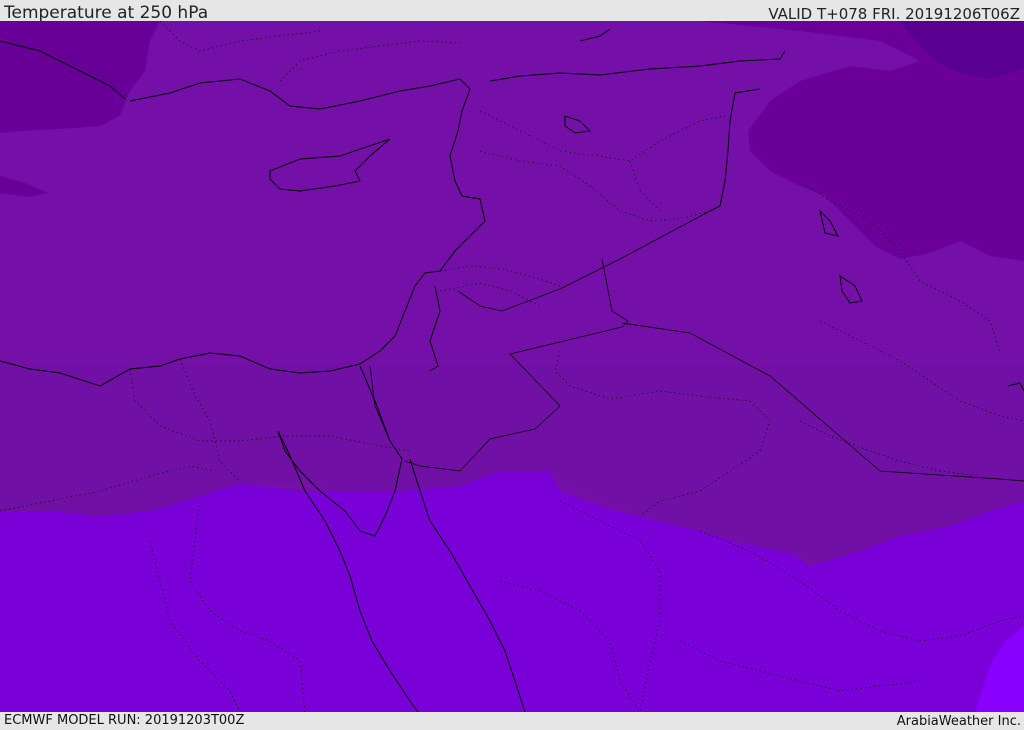  What do you see at coordinates (958, 721) in the screenshot?
I see `credit-label: ArabiaWeather Inc.` at bounding box center [958, 721].